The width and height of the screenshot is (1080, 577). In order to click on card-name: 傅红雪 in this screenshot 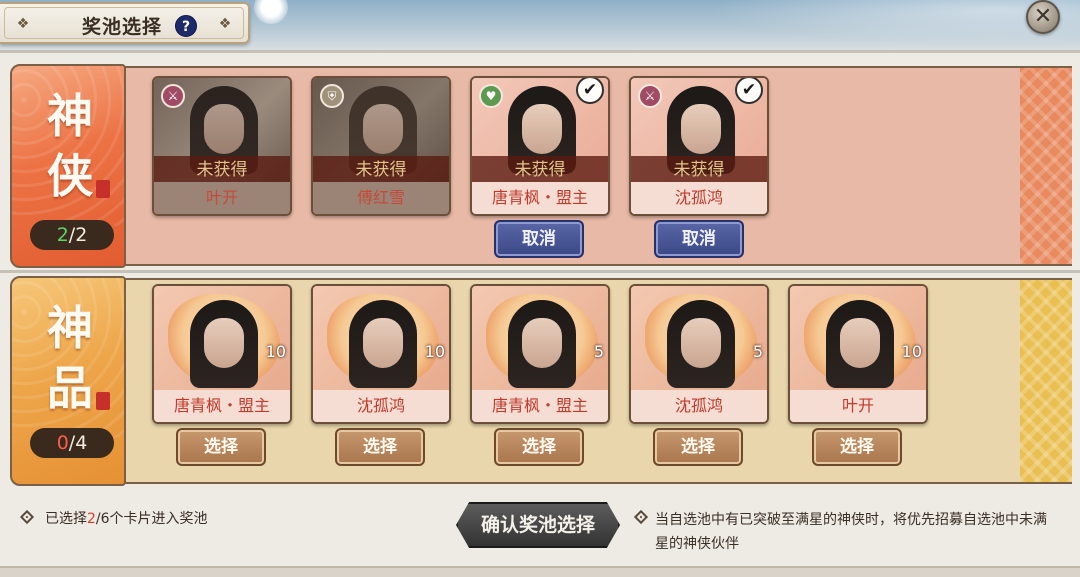, I will do `click(381, 198)`.